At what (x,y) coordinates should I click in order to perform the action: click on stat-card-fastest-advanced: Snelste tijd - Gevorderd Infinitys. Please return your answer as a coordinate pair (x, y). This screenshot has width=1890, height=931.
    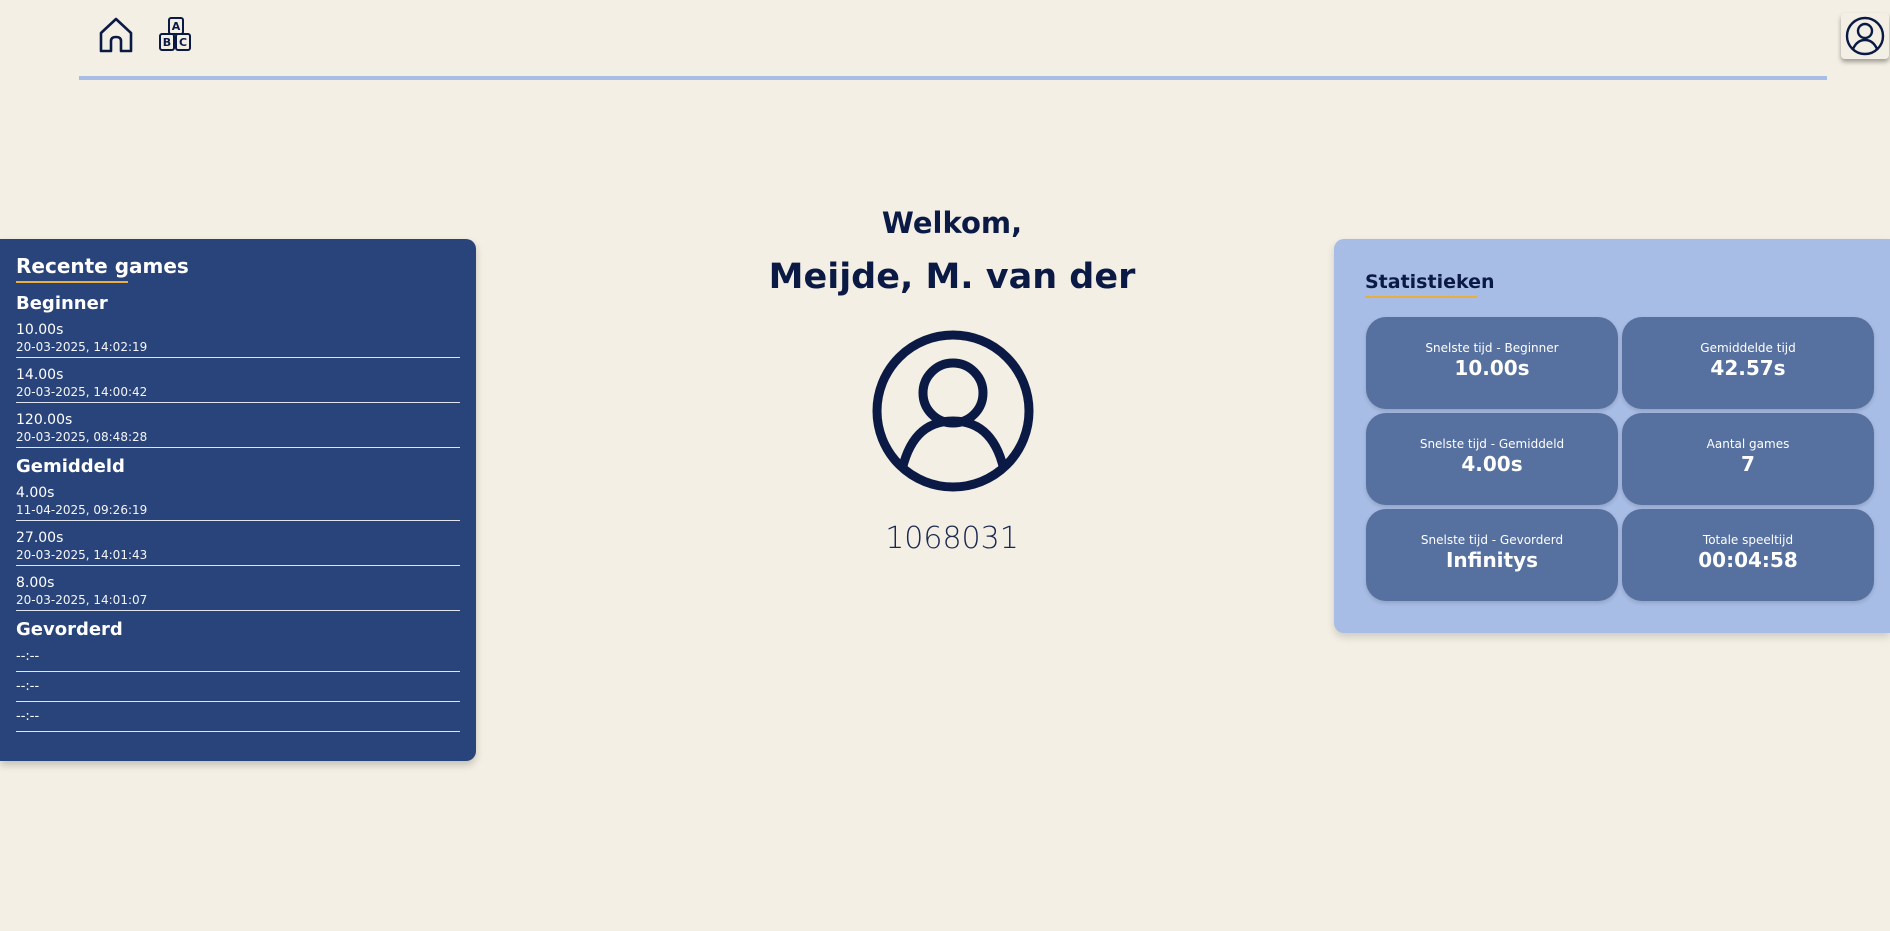
    Looking at the image, I should click on (1492, 555).